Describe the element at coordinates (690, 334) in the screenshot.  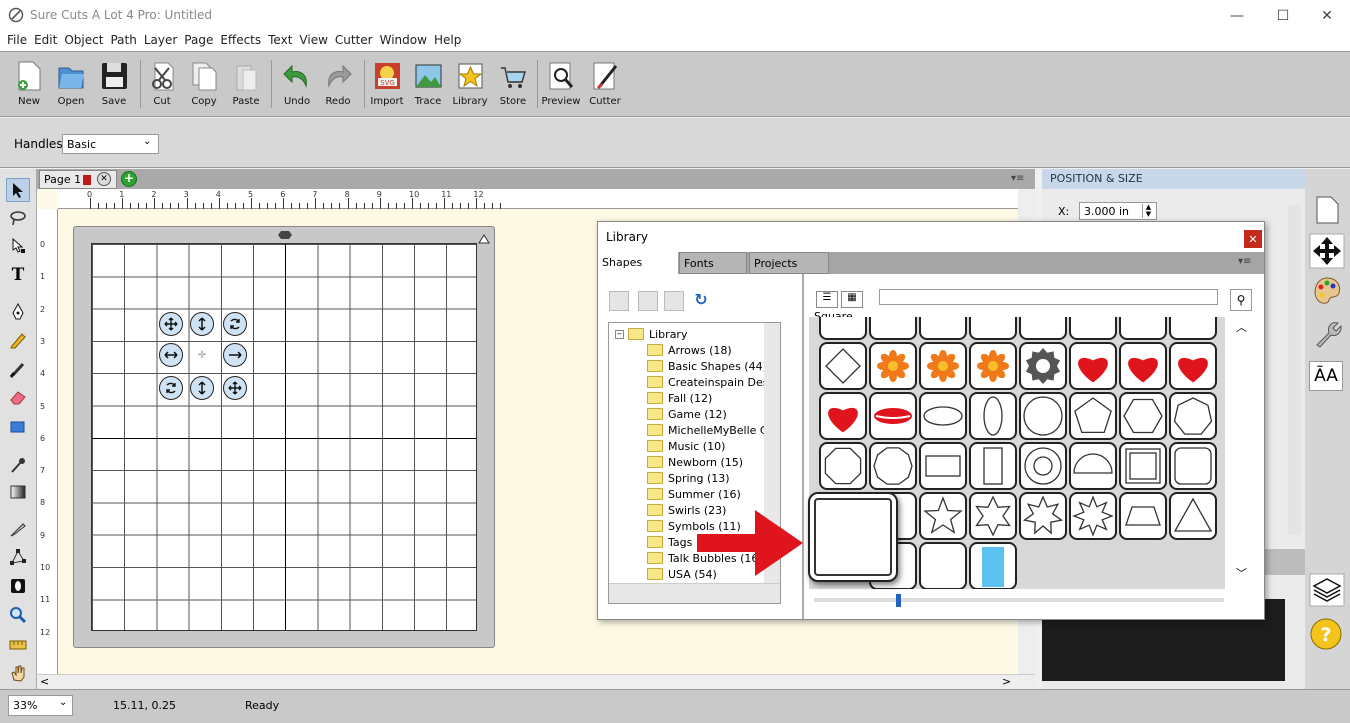
I see `tree-root: − Library` at that location.